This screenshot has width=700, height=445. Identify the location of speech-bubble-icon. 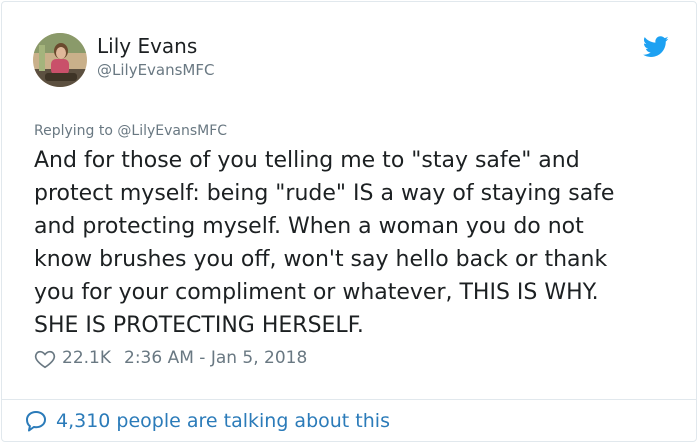
(36, 421).